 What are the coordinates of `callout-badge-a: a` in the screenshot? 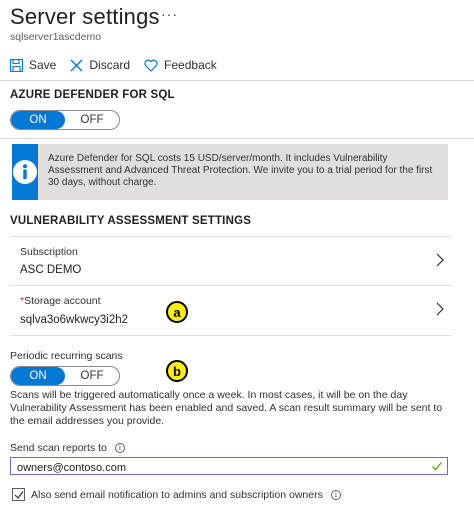 It's located at (177, 312).